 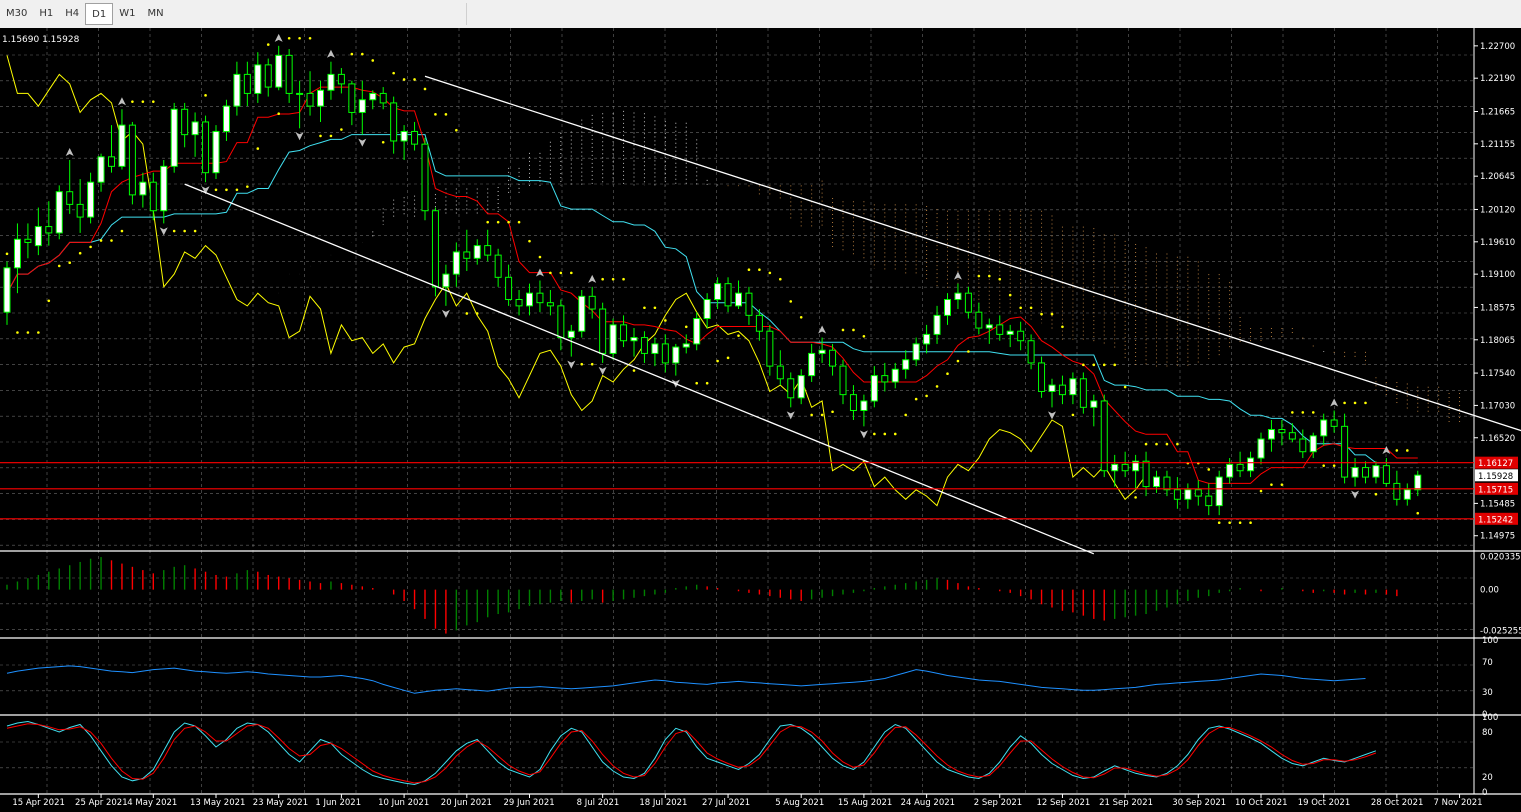 What do you see at coordinates (1261, 803) in the screenshot?
I see `date-axis-label: 10 Oct 2021` at bounding box center [1261, 803].